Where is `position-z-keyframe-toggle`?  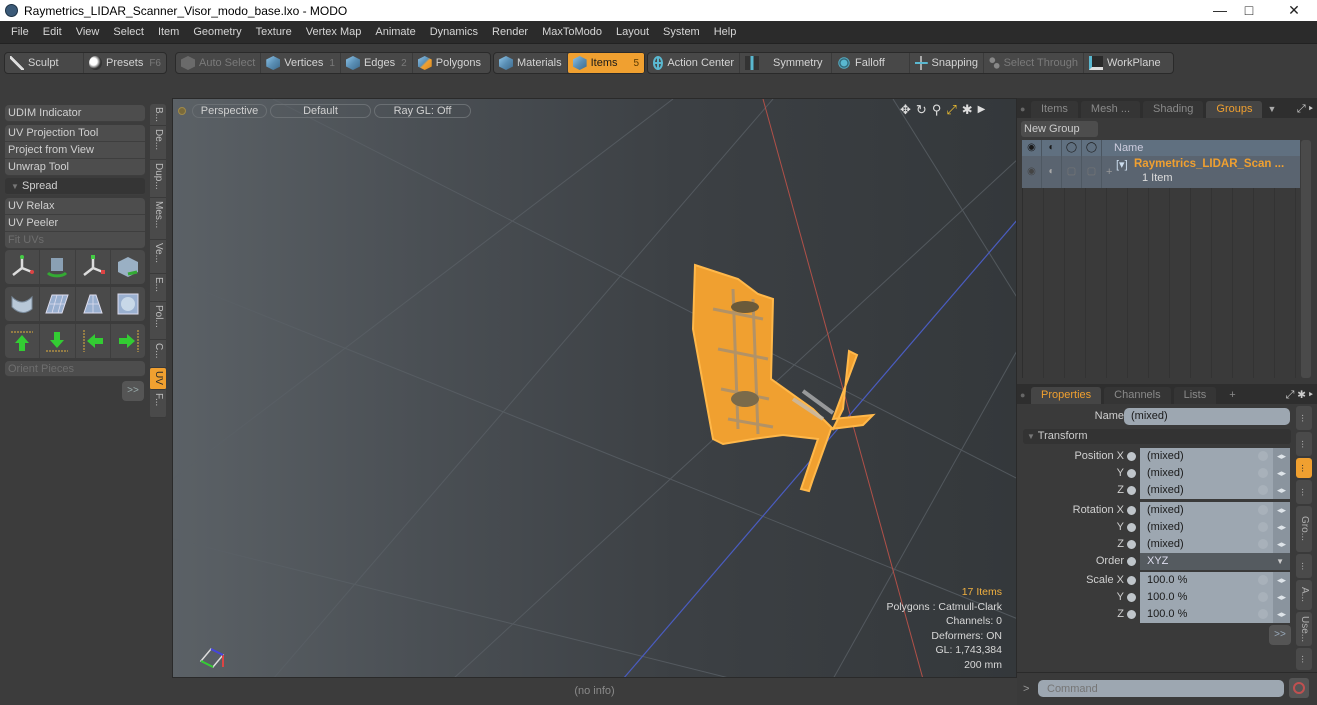
position-z-keyframe-toggle is located at coordinates (1131, 490).